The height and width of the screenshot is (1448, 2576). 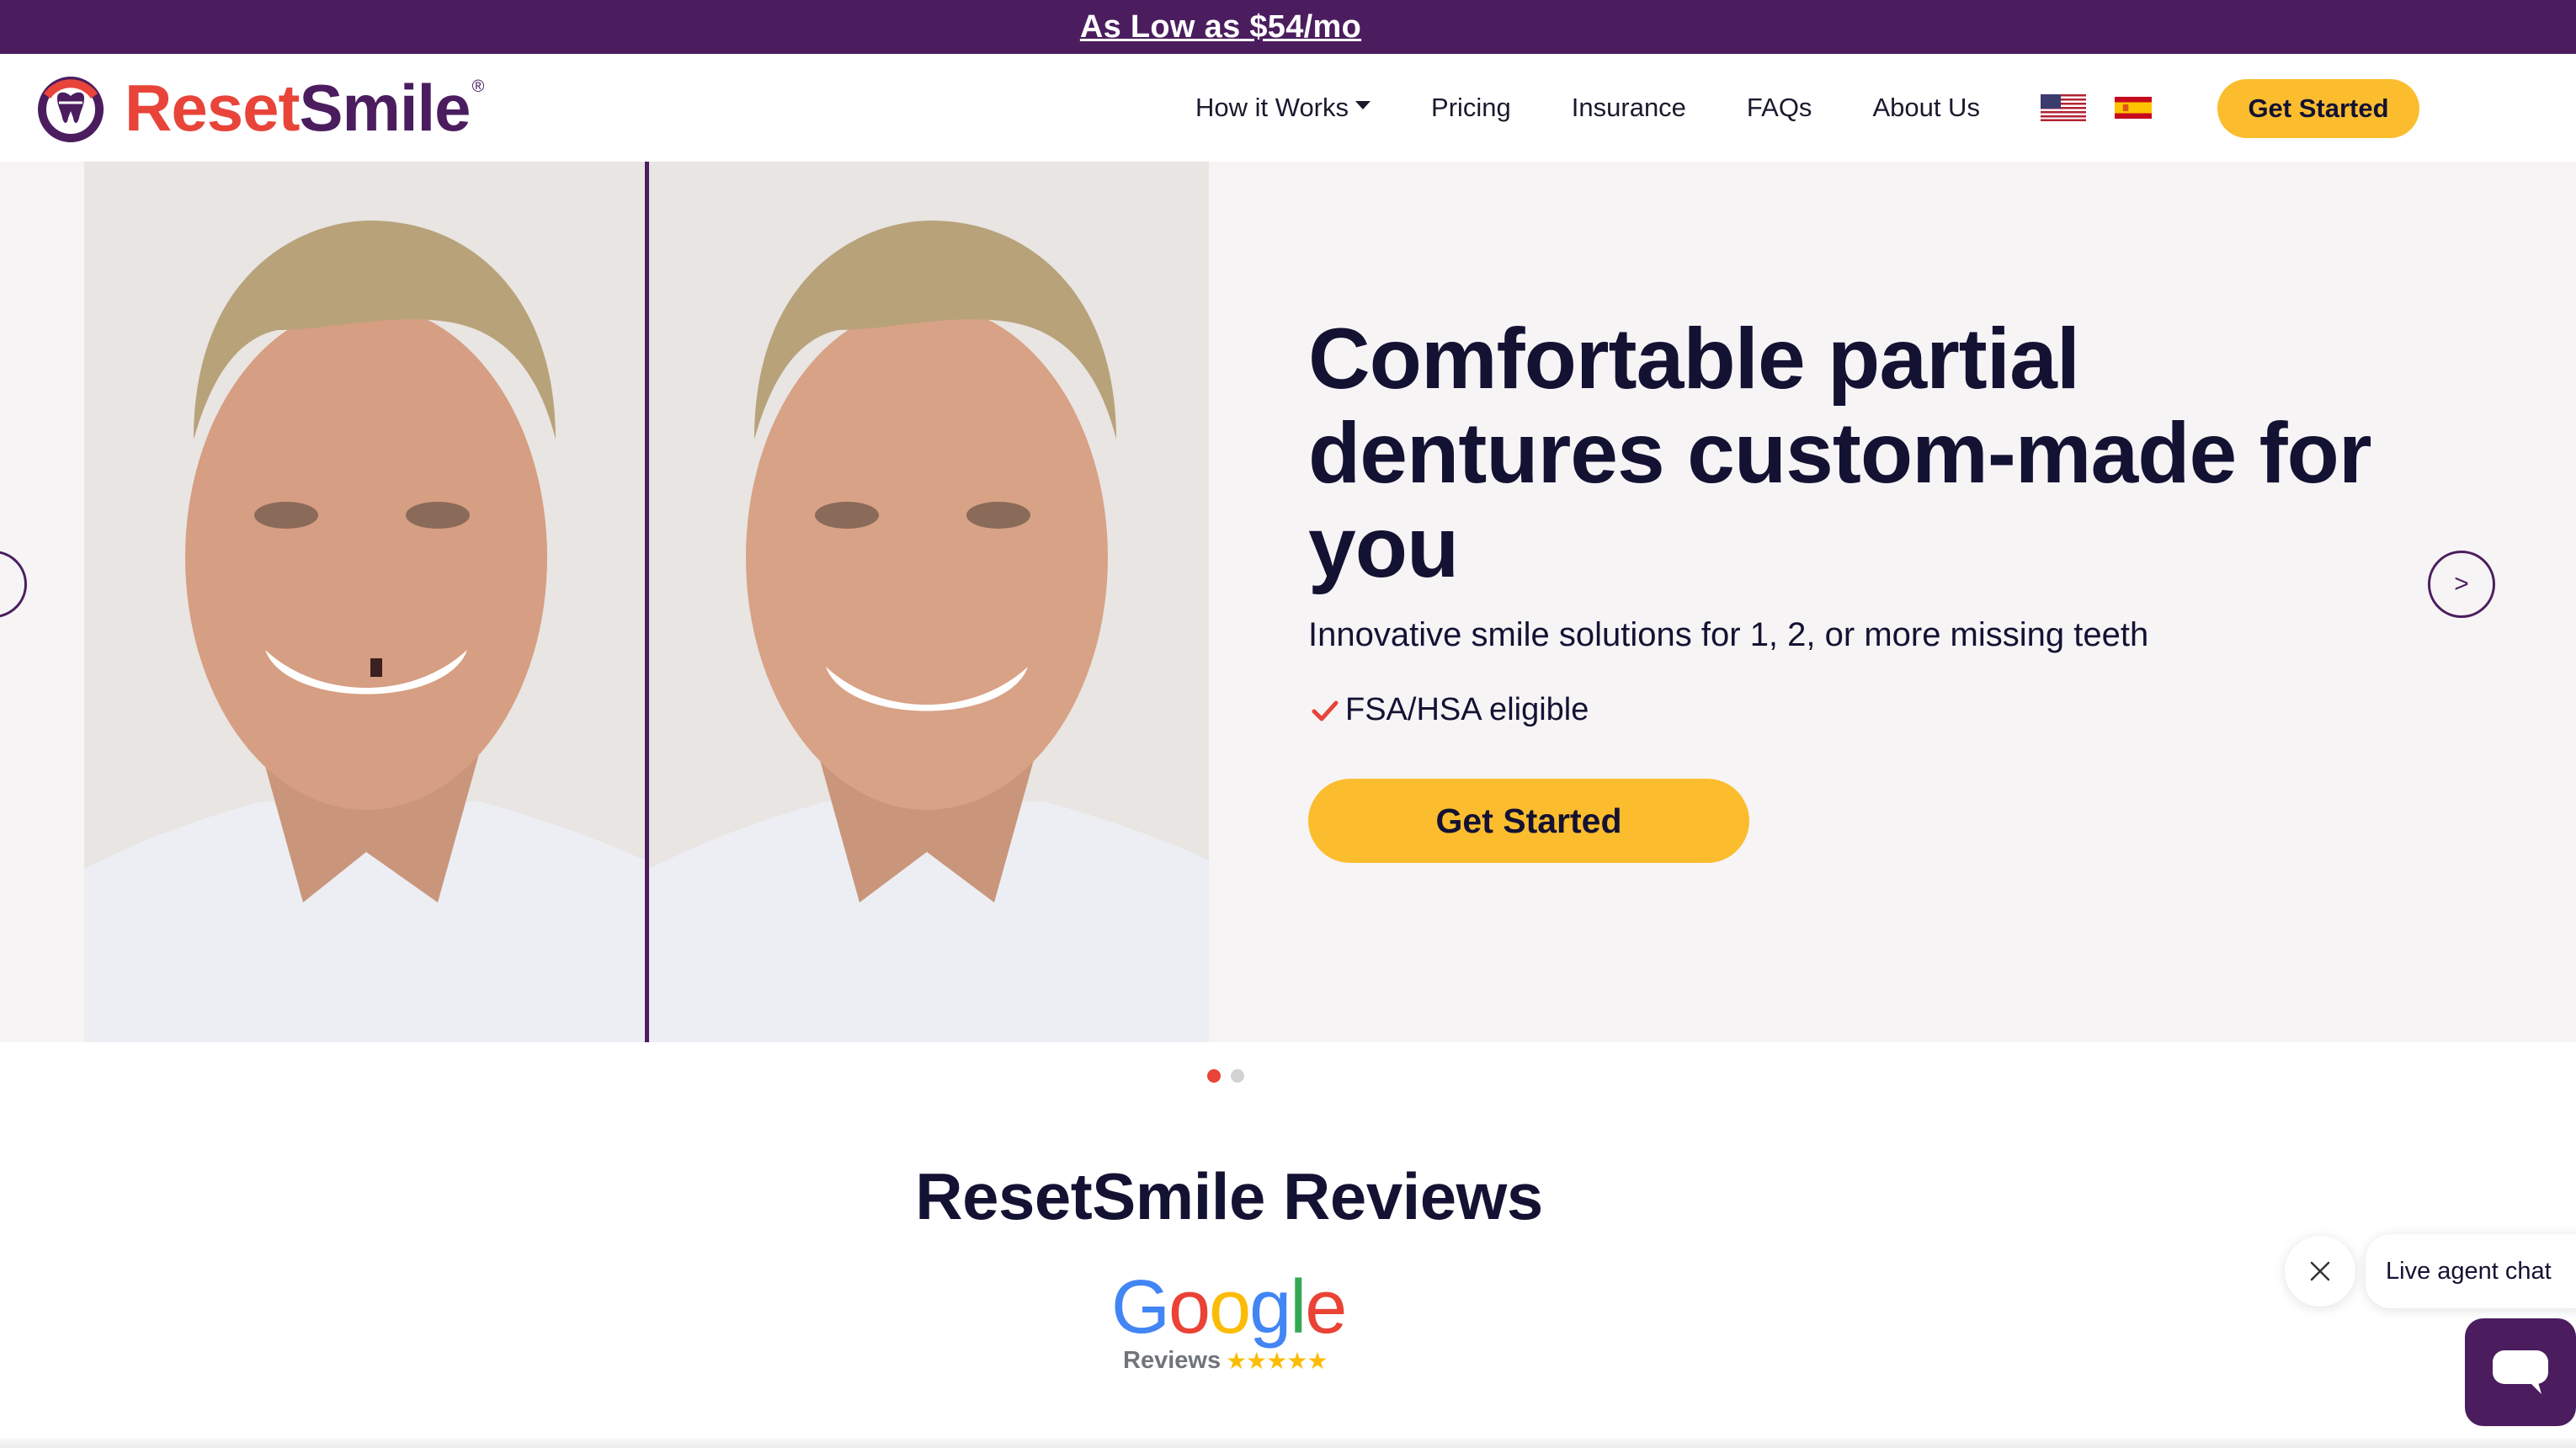 I want to click on google-reviews-sub: Reviews ★★★★★, so click(x=1225, y=1361).